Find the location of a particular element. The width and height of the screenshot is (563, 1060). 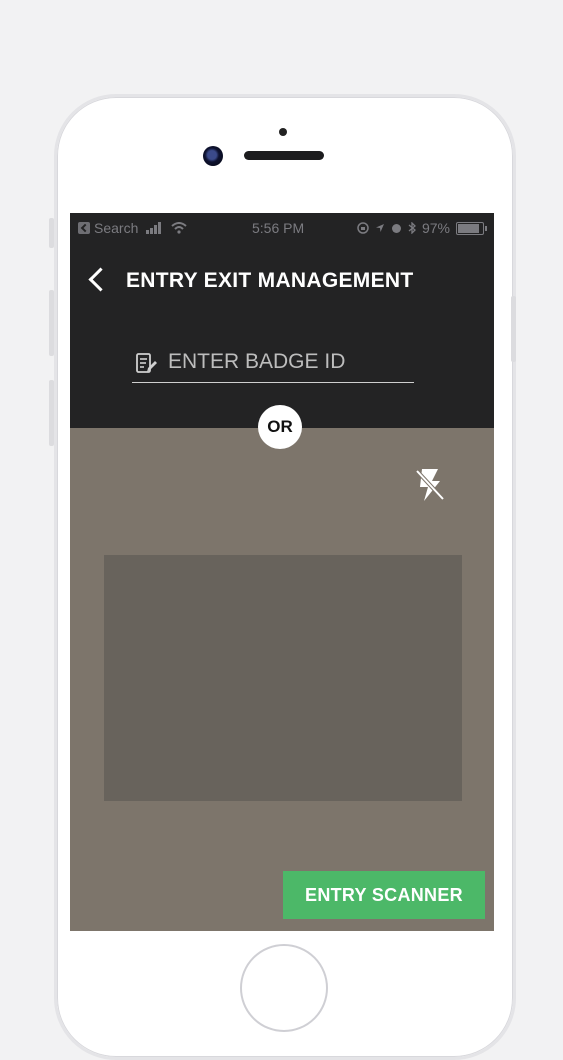

cellular-signal-icon is located at coordinates (154, 228).